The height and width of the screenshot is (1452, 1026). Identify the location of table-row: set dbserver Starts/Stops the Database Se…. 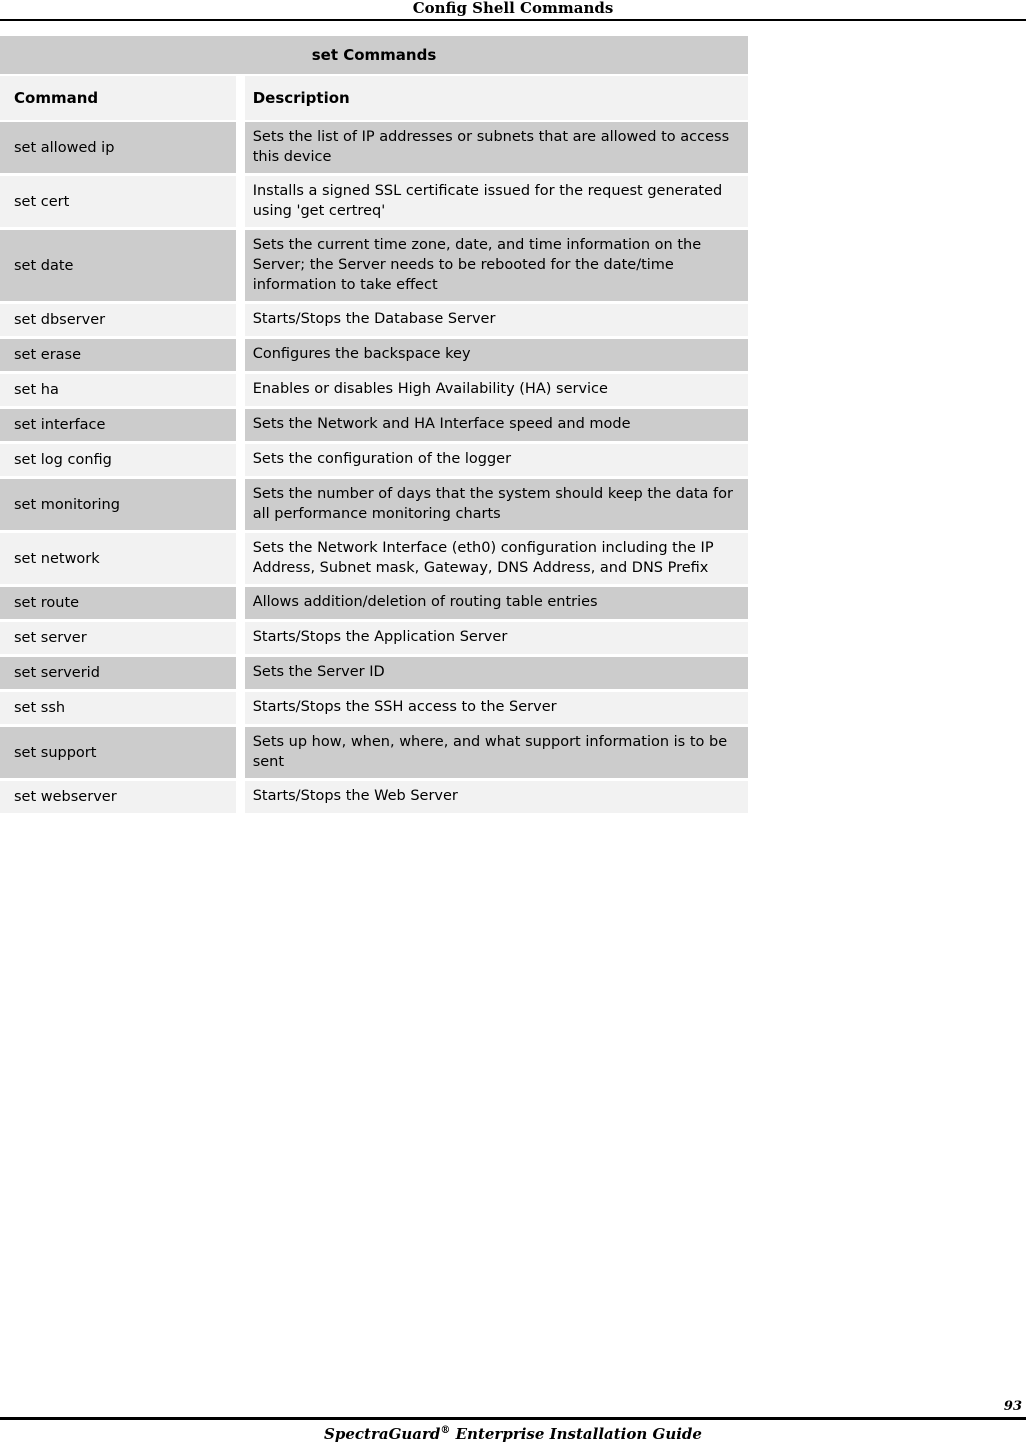
(374, 321).